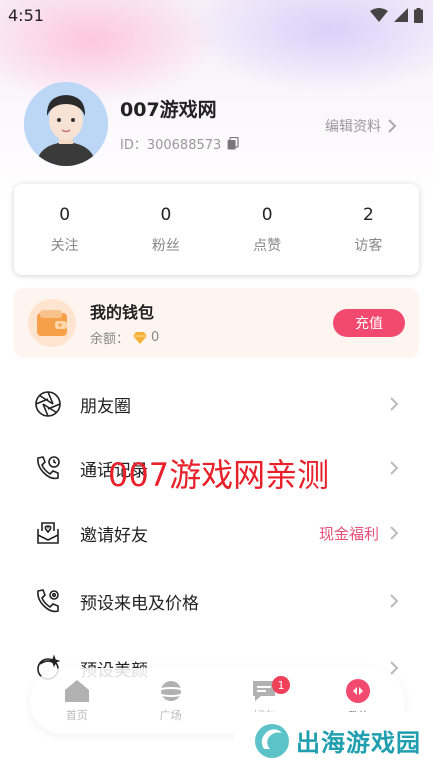 Image resolution: width=433 pixels, height=769 pixels. Describe the element at coordinates (233, 143) in the screenshot. I see `copy-icon` at that location.